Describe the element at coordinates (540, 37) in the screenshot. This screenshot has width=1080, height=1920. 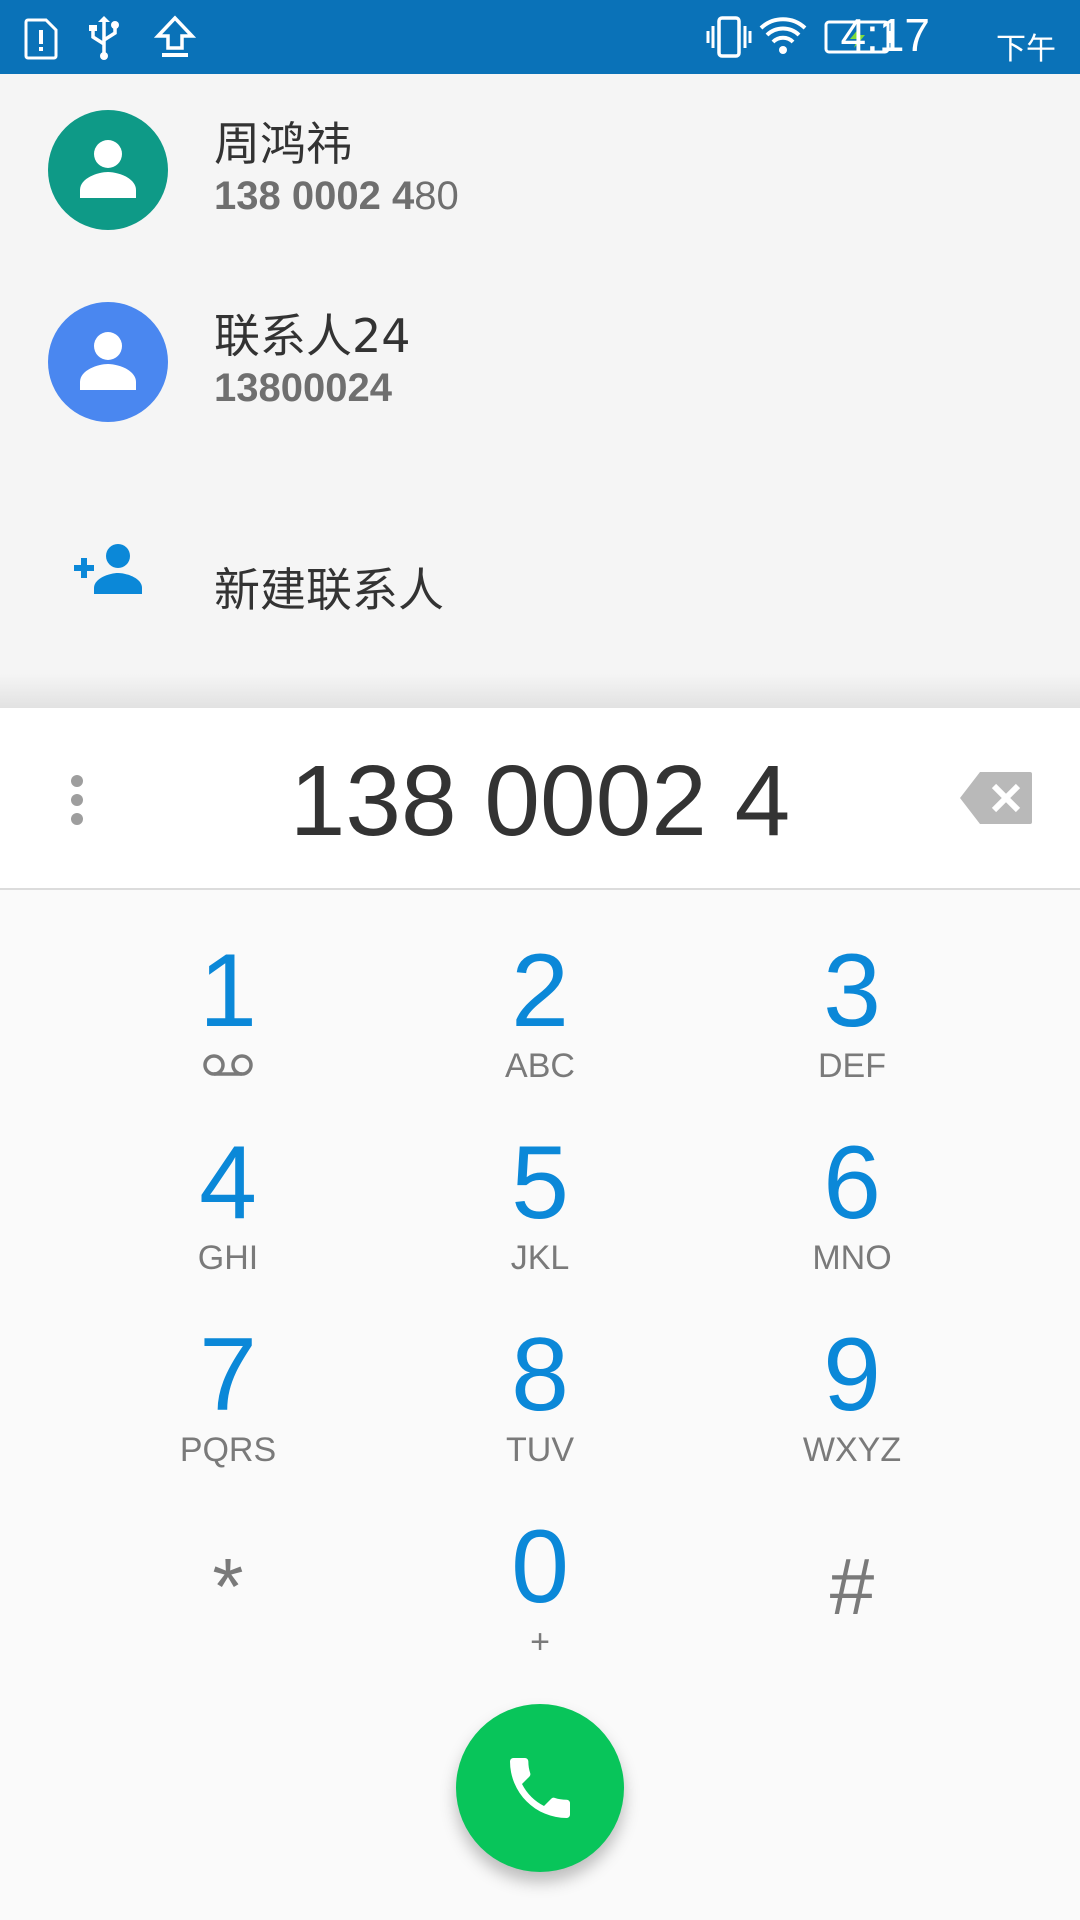
I see `status-bar: 4:17 下午` at that location.